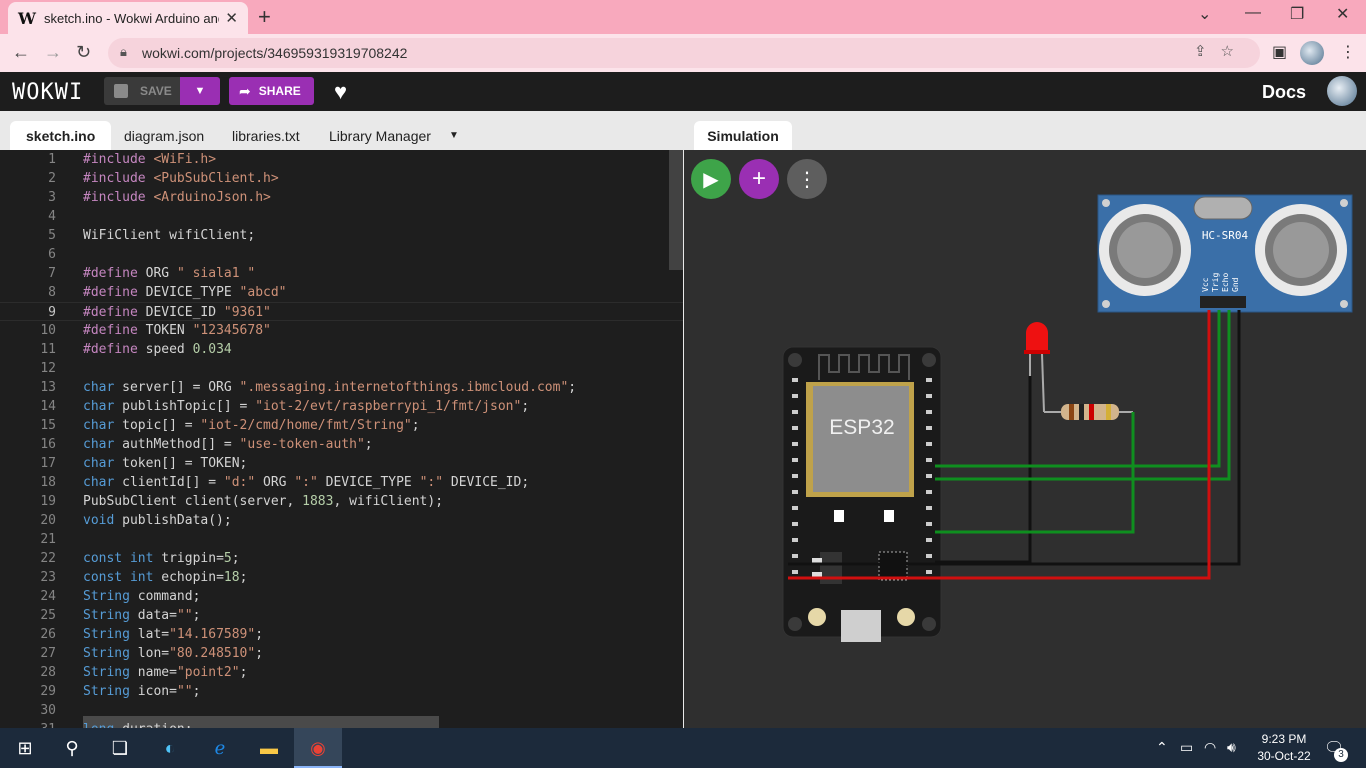 The width and height of the screenshot is (1366, 768). I want to click on restore-icon: ❐, so click(1297, 14).